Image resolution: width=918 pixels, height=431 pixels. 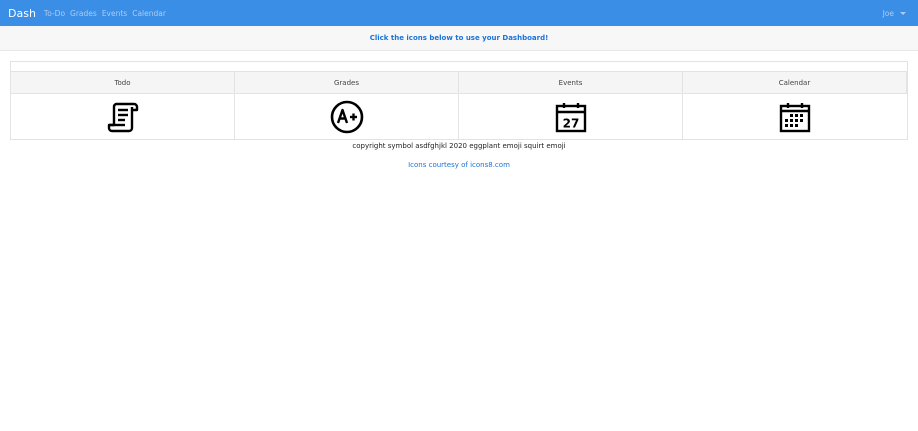 I want to click on icons8-credit-link: Icons courtesy of icons8.com, so click(x=459, y=165).